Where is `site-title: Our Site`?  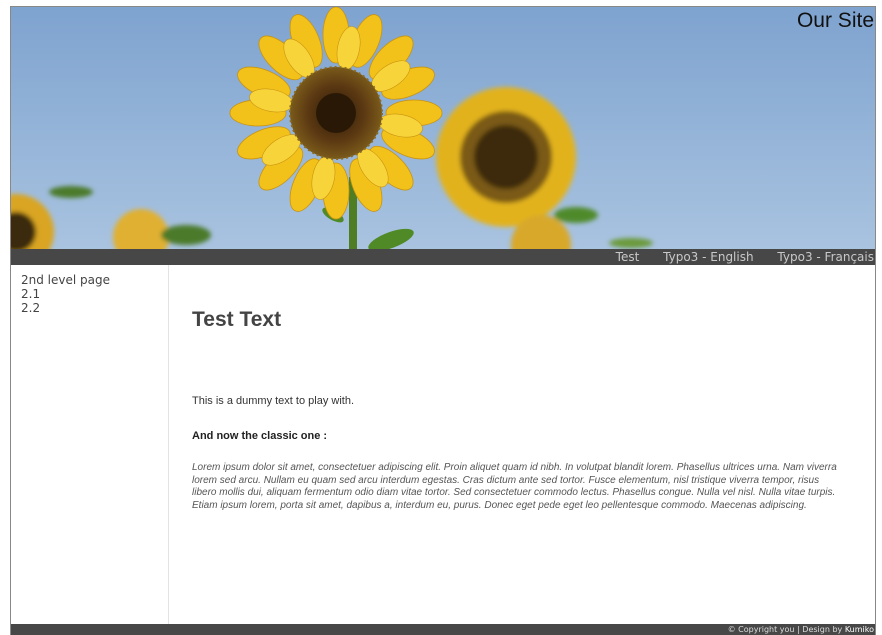 site-title: Our Site is located at coordinates (835, 20).